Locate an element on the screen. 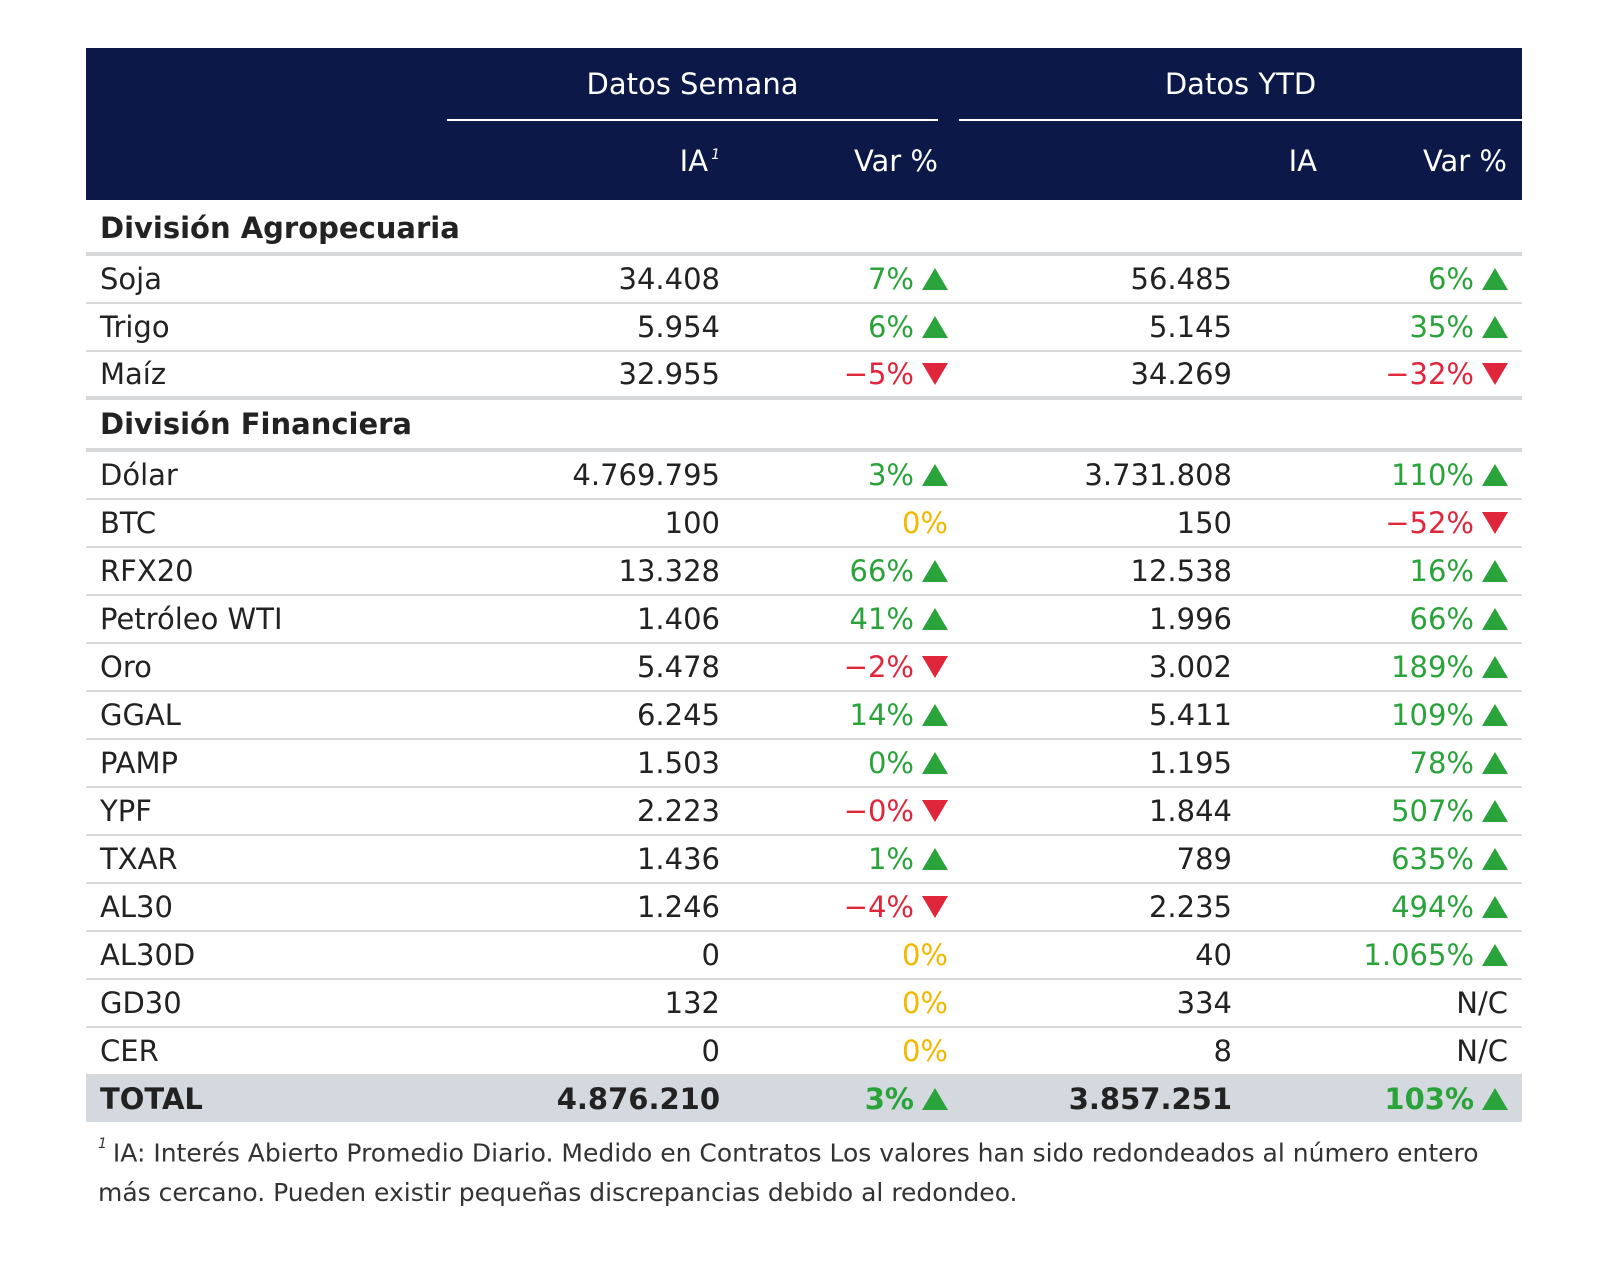 Image resolution: width=1600 pixels, height=1288 pixels. table-row: AL30 1.246 −4% 2.235 494% is located at coordinates (804, 908).